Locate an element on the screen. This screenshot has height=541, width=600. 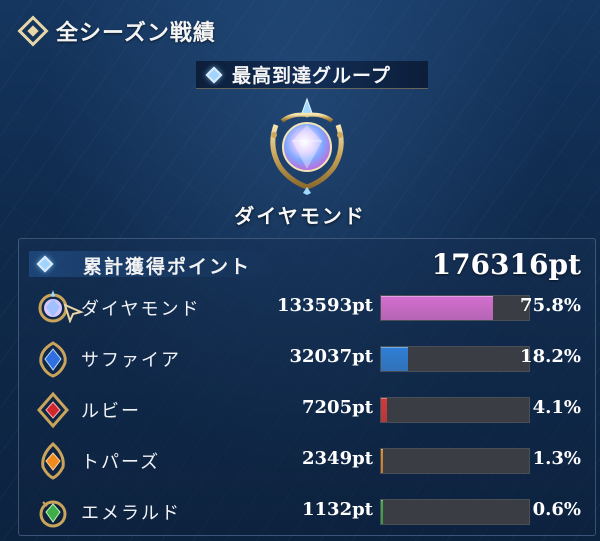
cumulative-points-header: 累計獲得ポイント 176316pt is located at coordinates (307, 263).